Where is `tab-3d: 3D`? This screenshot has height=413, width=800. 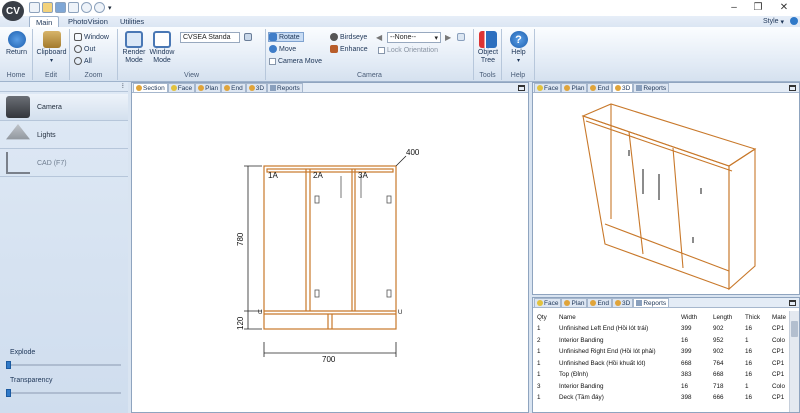 tab-3d: 3D is located at coordinates (256, 87).